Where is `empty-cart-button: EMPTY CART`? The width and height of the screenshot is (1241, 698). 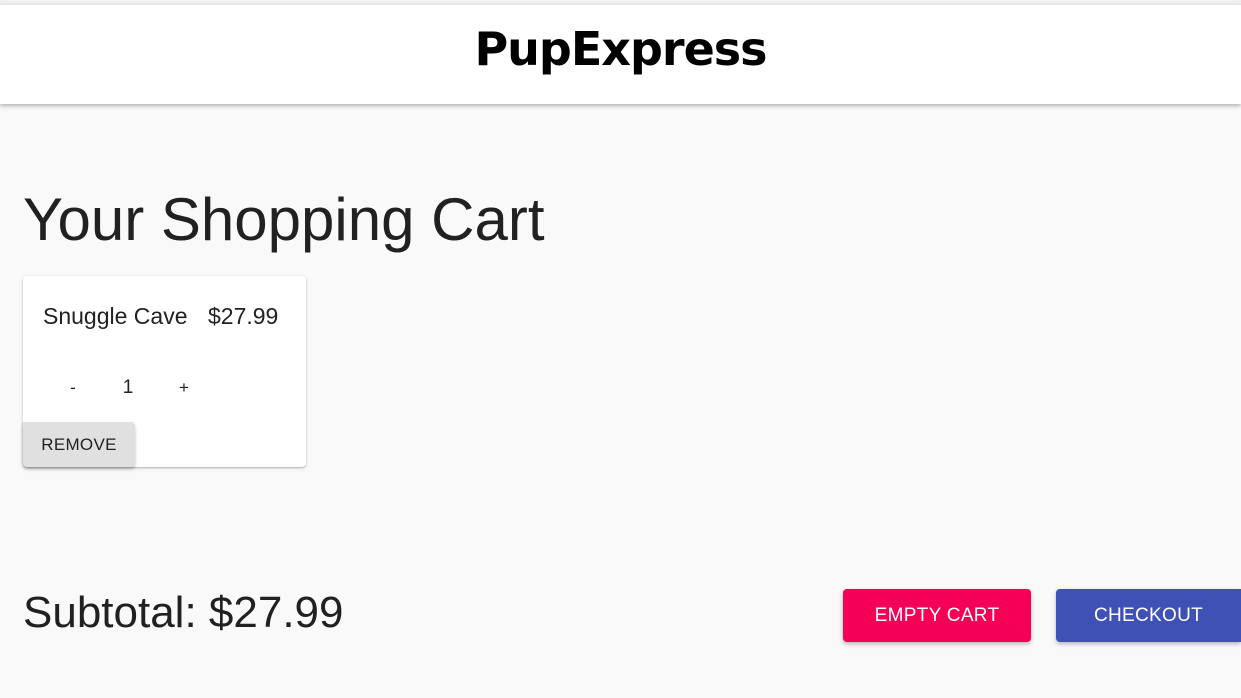
empty-cart-button: EMPTY CART is located at coordinates (937, 615).